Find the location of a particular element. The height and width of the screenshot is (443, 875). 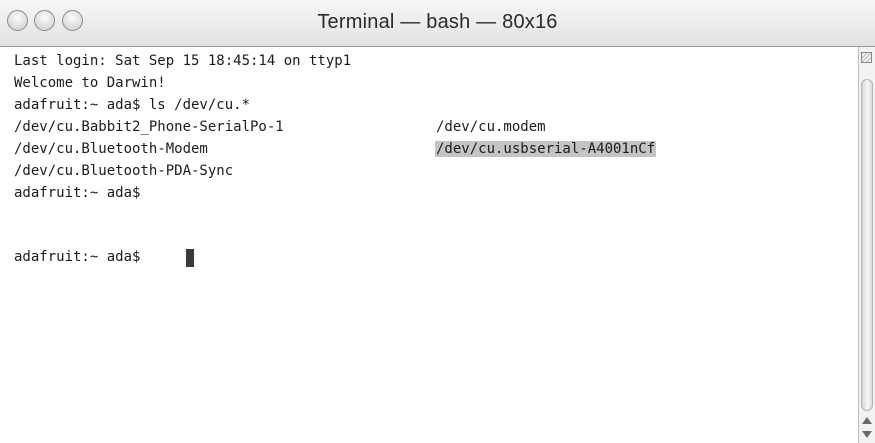

terminal-line-login: Last login: Sat Sep 15 18:45:14 on ttyp1 is located at coordinates (183, 61).